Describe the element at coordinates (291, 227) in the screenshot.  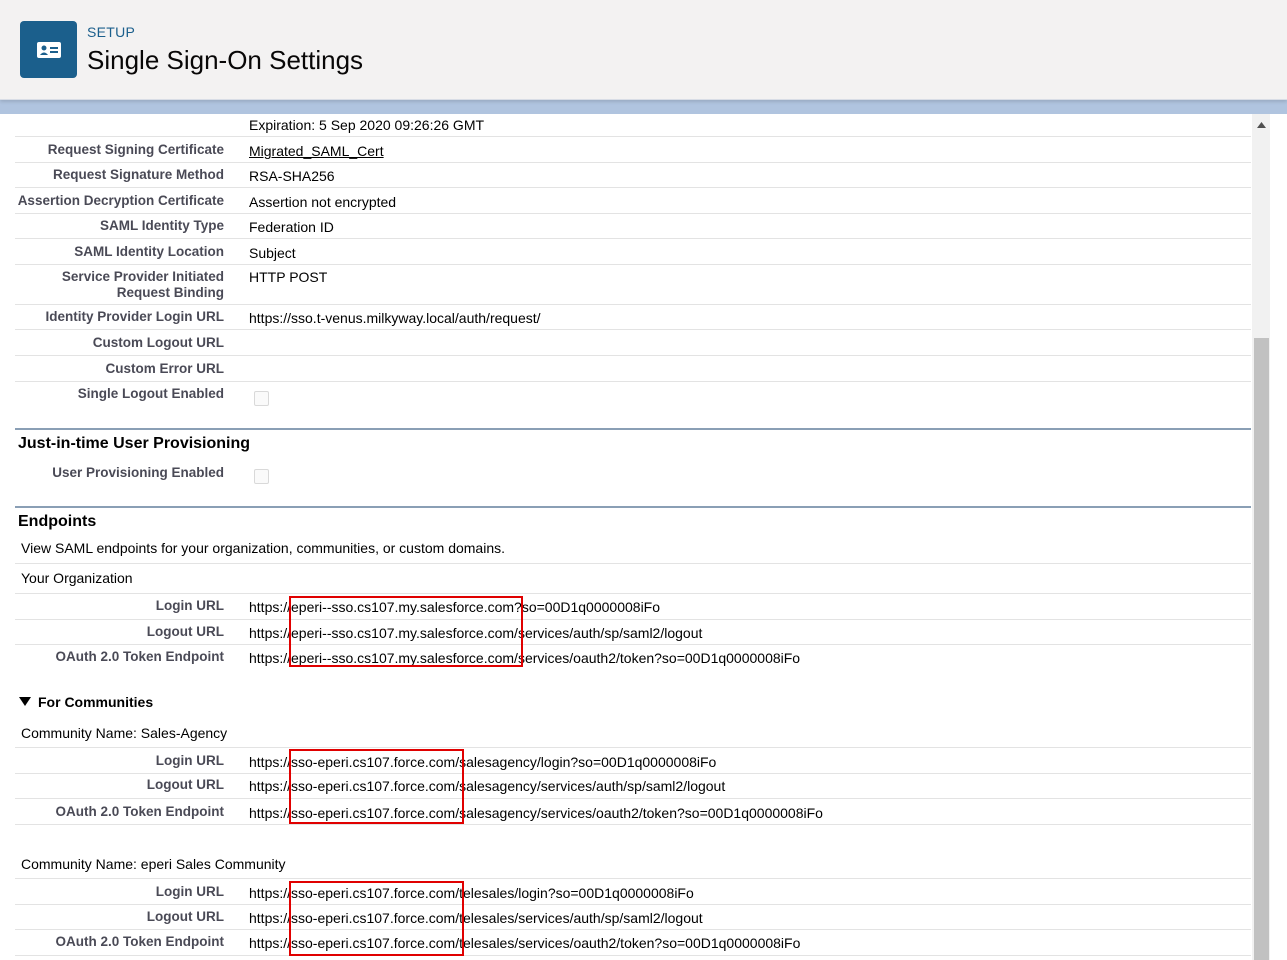
I see `field-value: Federation ID` at that location.